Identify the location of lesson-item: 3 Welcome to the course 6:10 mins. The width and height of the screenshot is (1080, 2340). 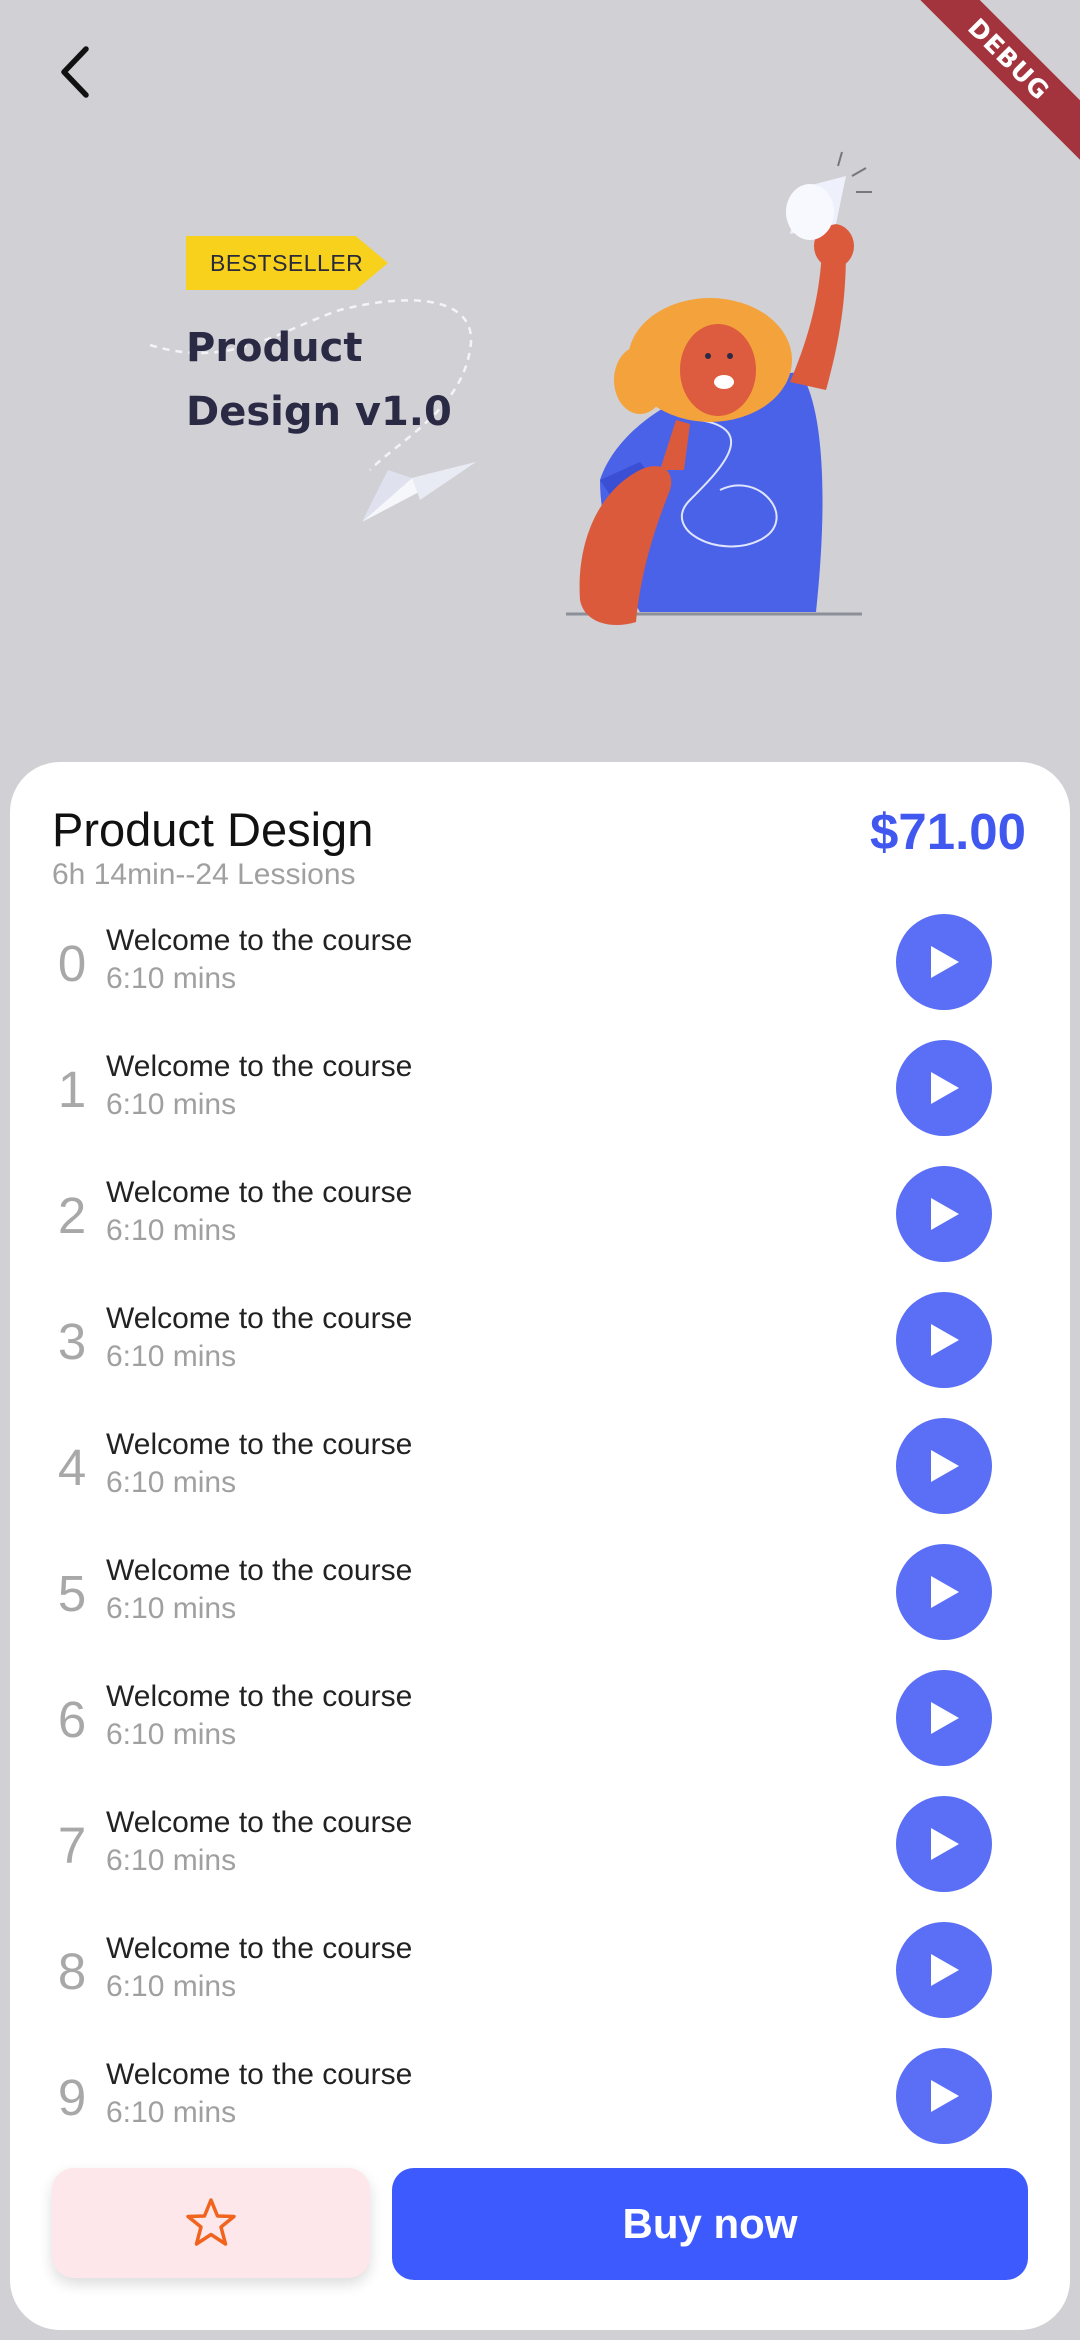
(540, 1351).